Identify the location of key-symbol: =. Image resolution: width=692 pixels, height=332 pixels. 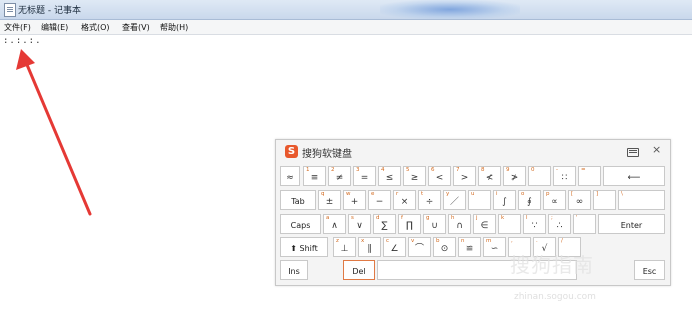
(364, 178).